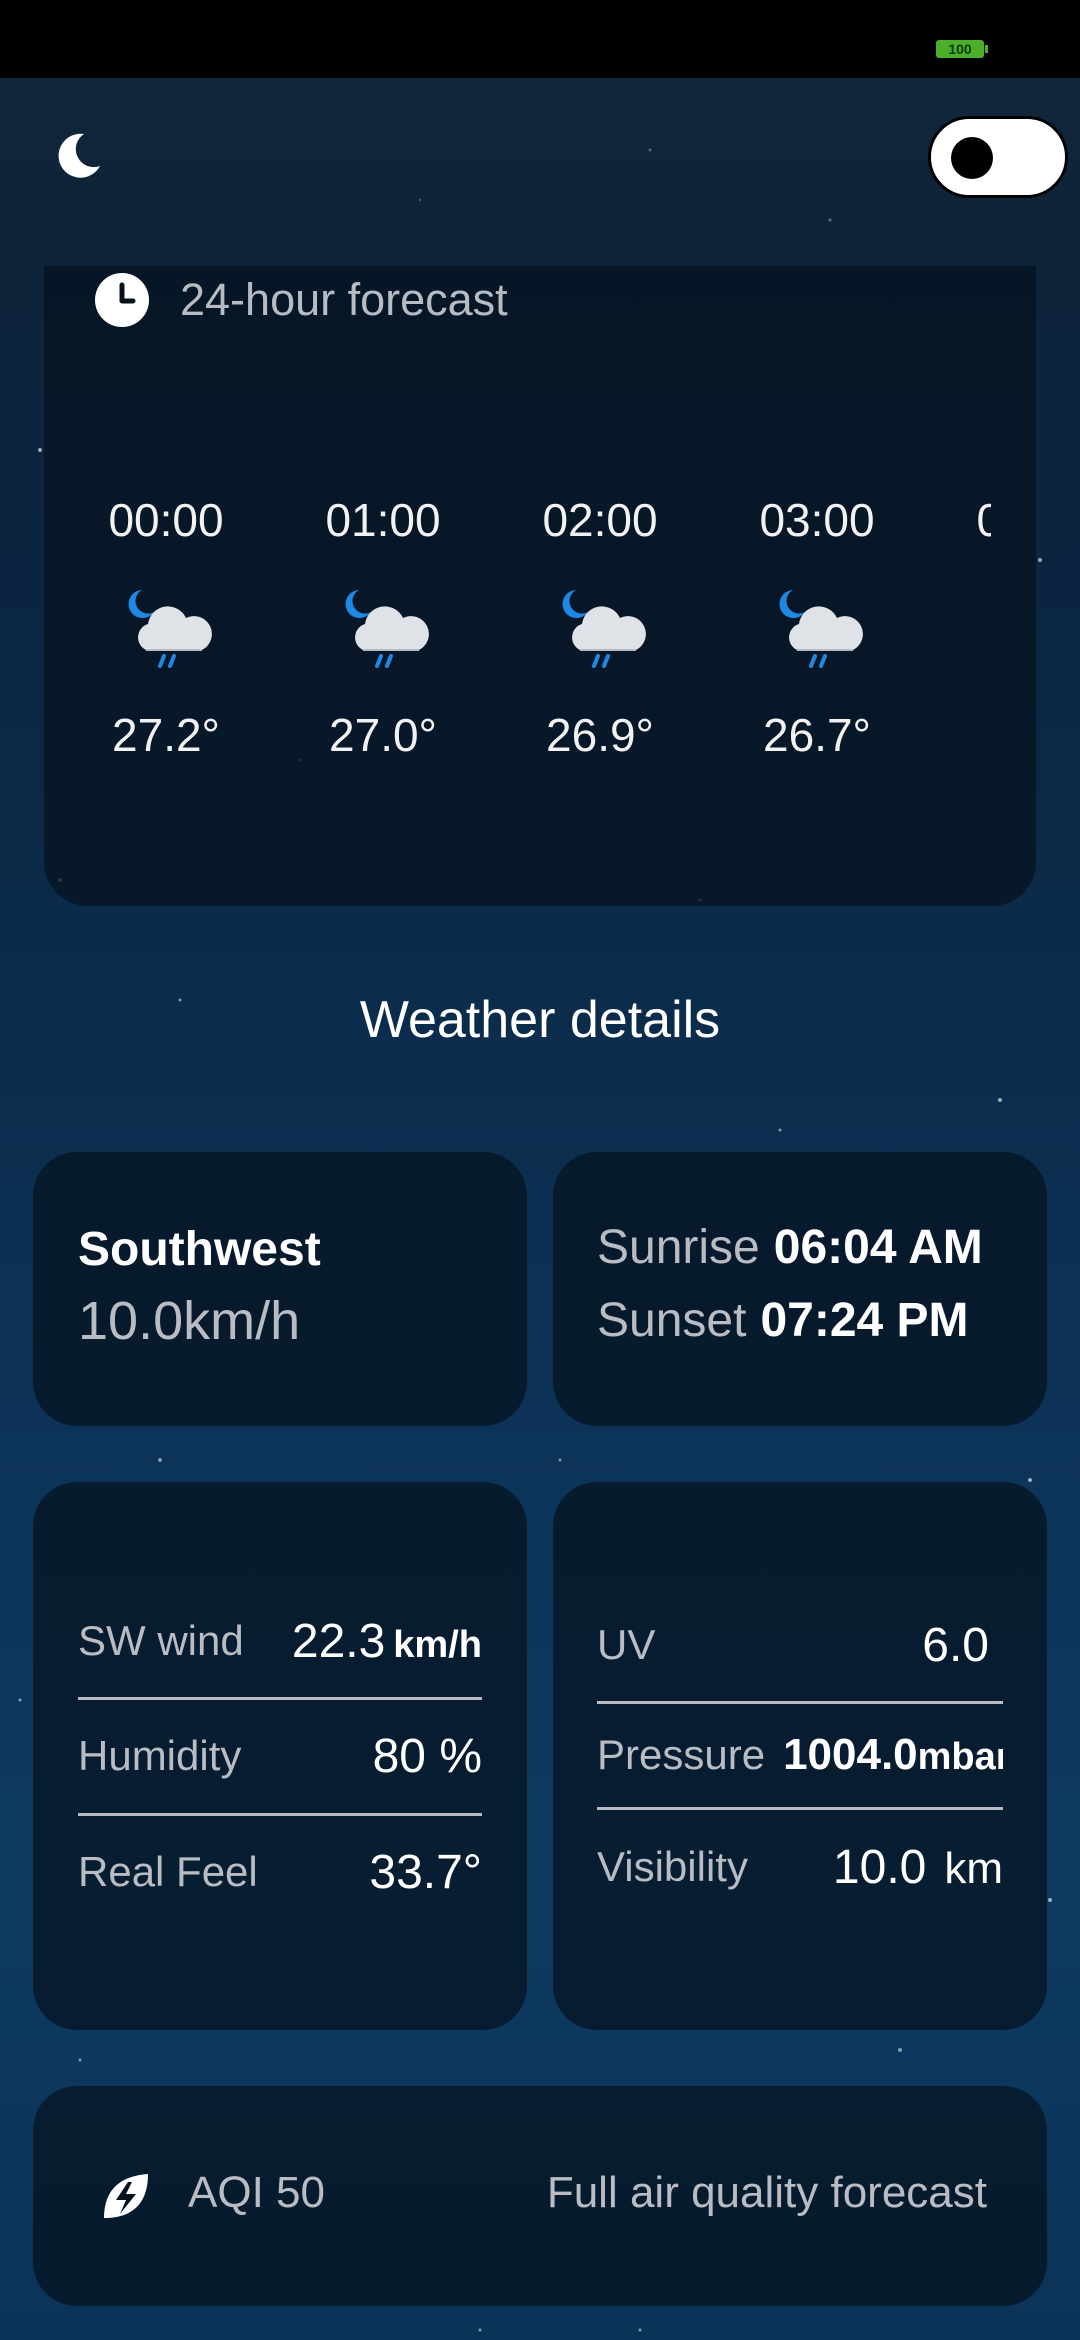 Image resolution: width=1080 pixels, height=2340 pixels. Describe the element at coordinates (850, 1754) in the screenshot. I see `stat-value: 1004.0` at that location.